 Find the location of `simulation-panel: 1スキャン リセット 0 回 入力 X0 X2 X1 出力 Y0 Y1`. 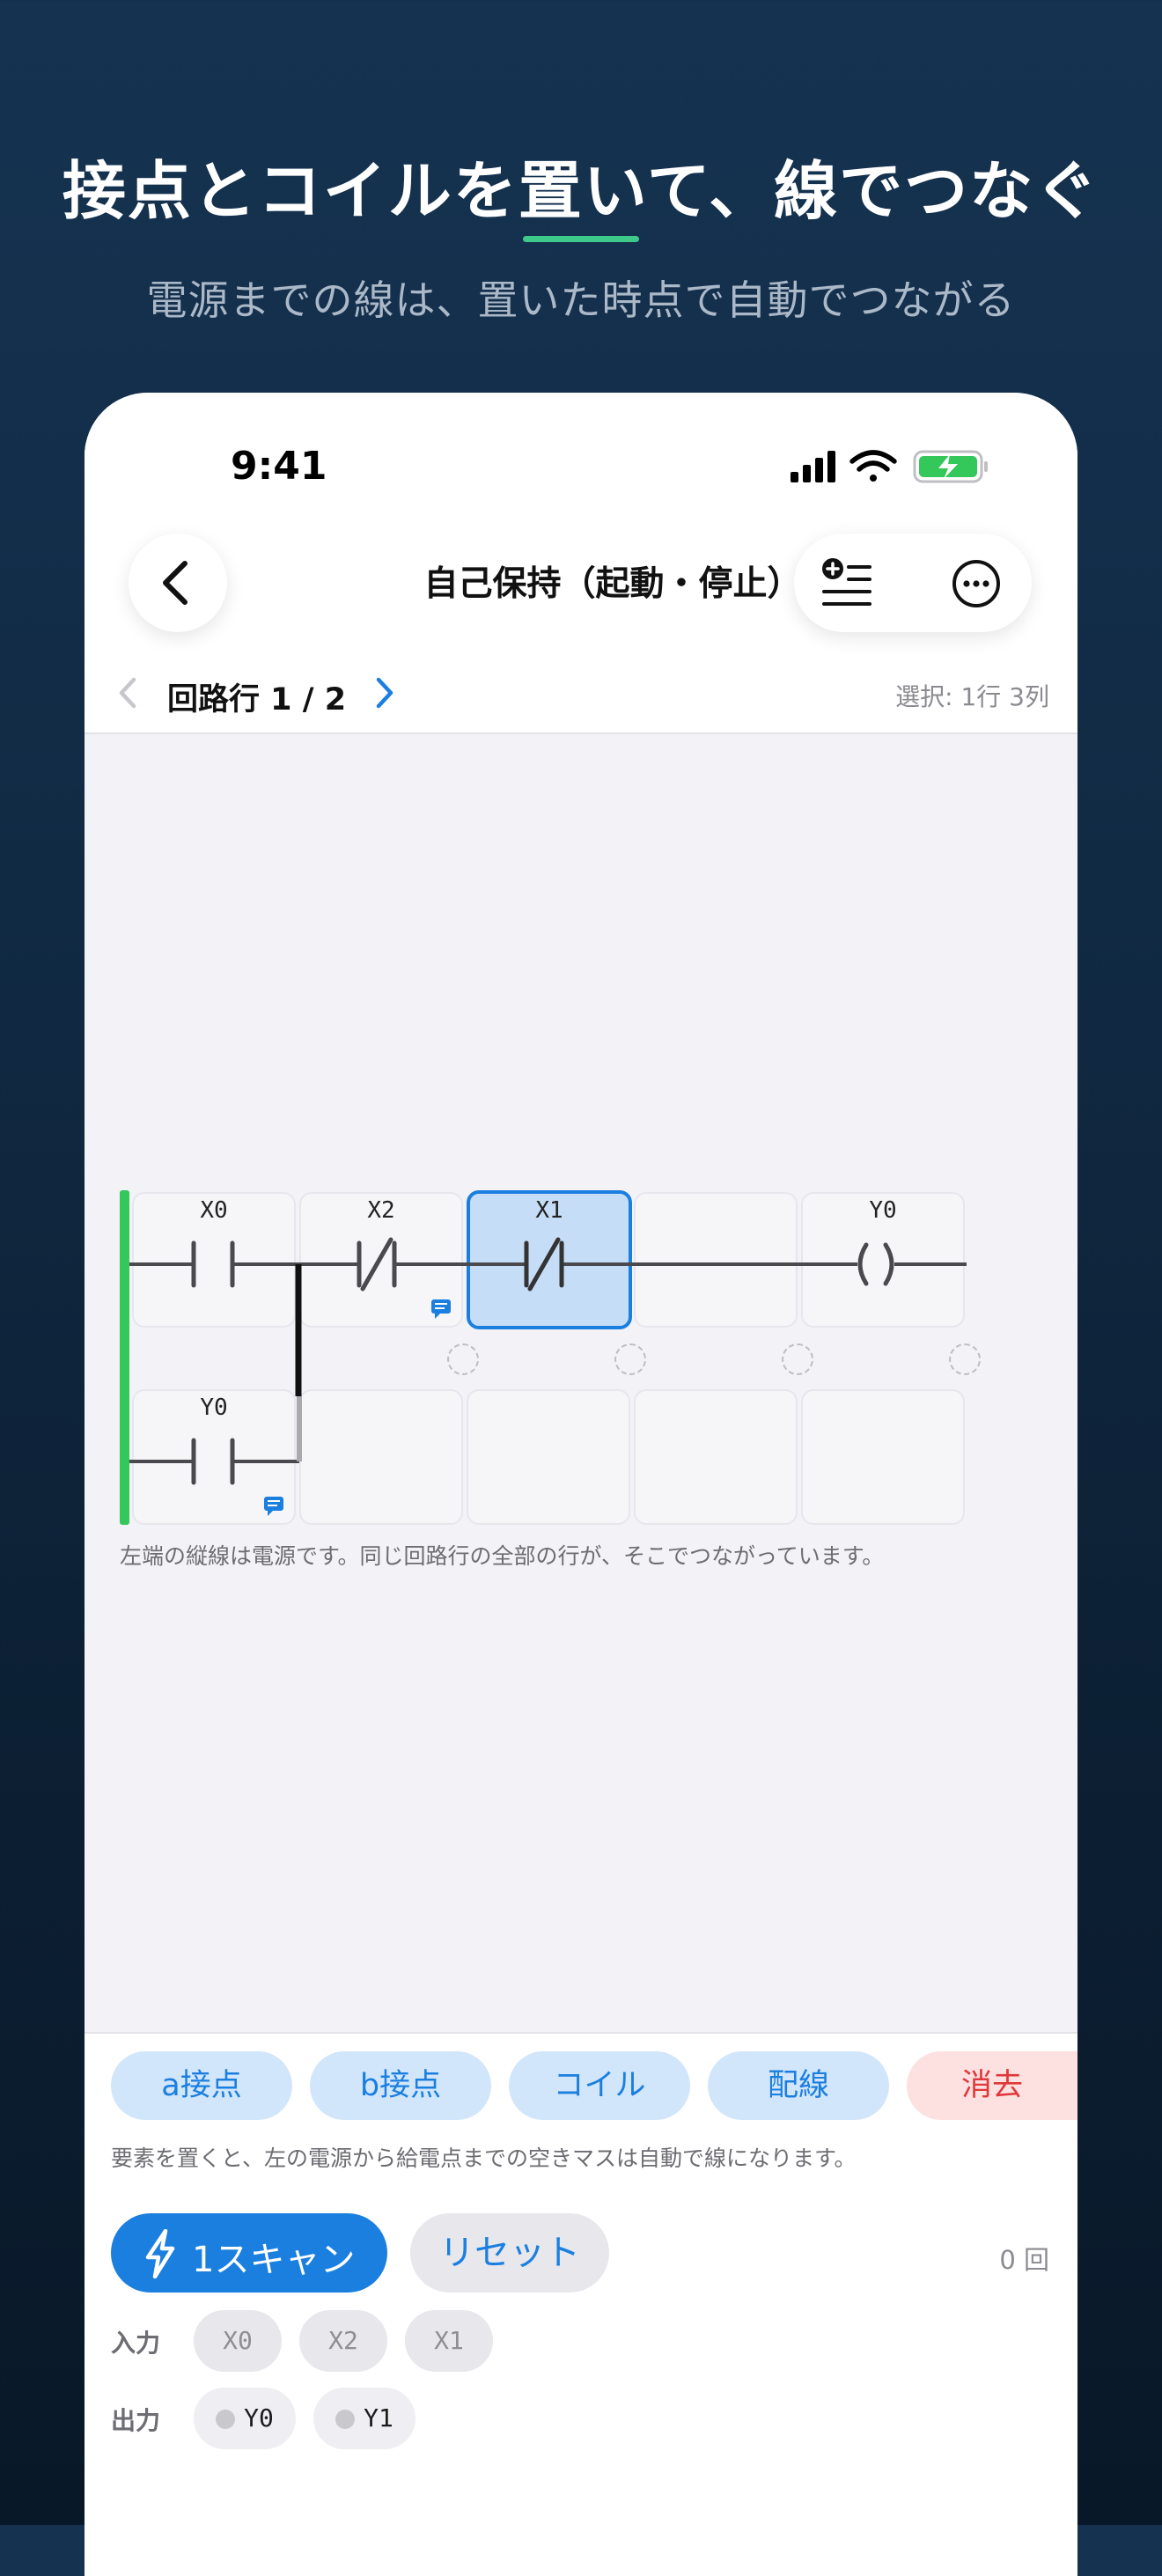

simulation-panel: 1スキャン リセット 0 回 入力 X0 X2 X1 出力 Y0 Y1 is located at coordinates (581, 2380).